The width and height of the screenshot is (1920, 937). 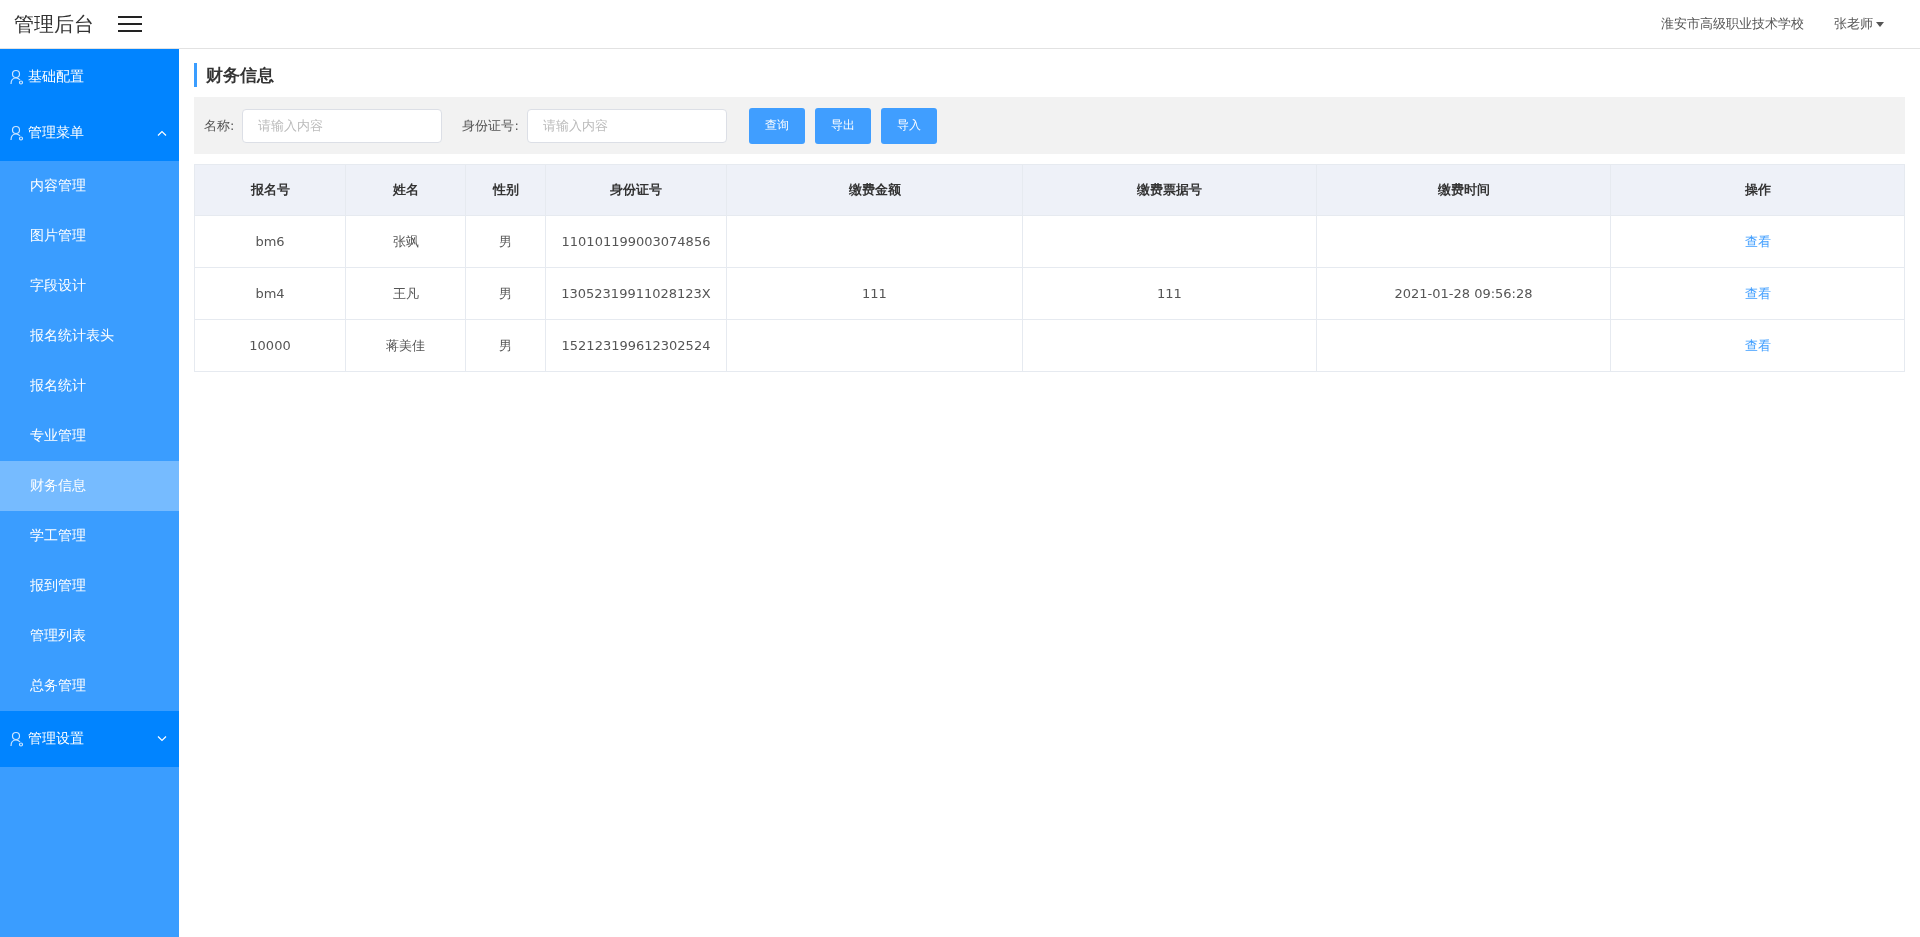 What do you see at coordinates (405, 345) in the screenshot?
I see `table-cell: 蒋美佳` at bounding box center [405, 345].